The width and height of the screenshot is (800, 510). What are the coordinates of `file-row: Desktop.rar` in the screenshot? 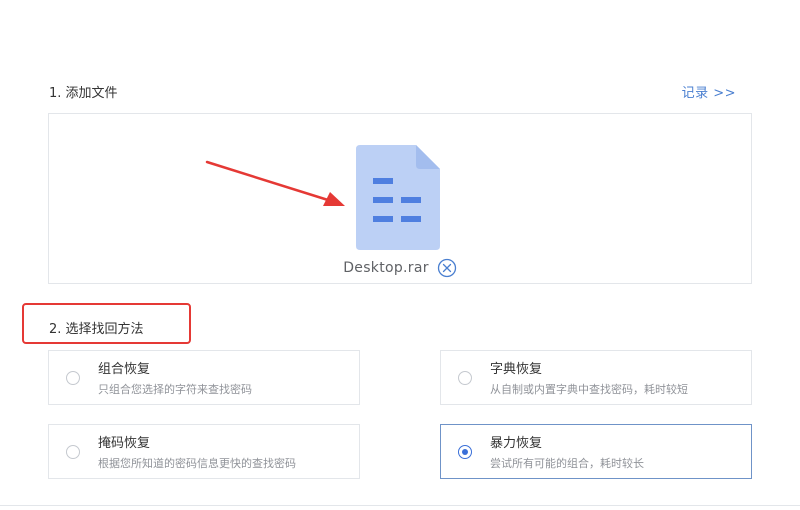 It's located at (400, 268).